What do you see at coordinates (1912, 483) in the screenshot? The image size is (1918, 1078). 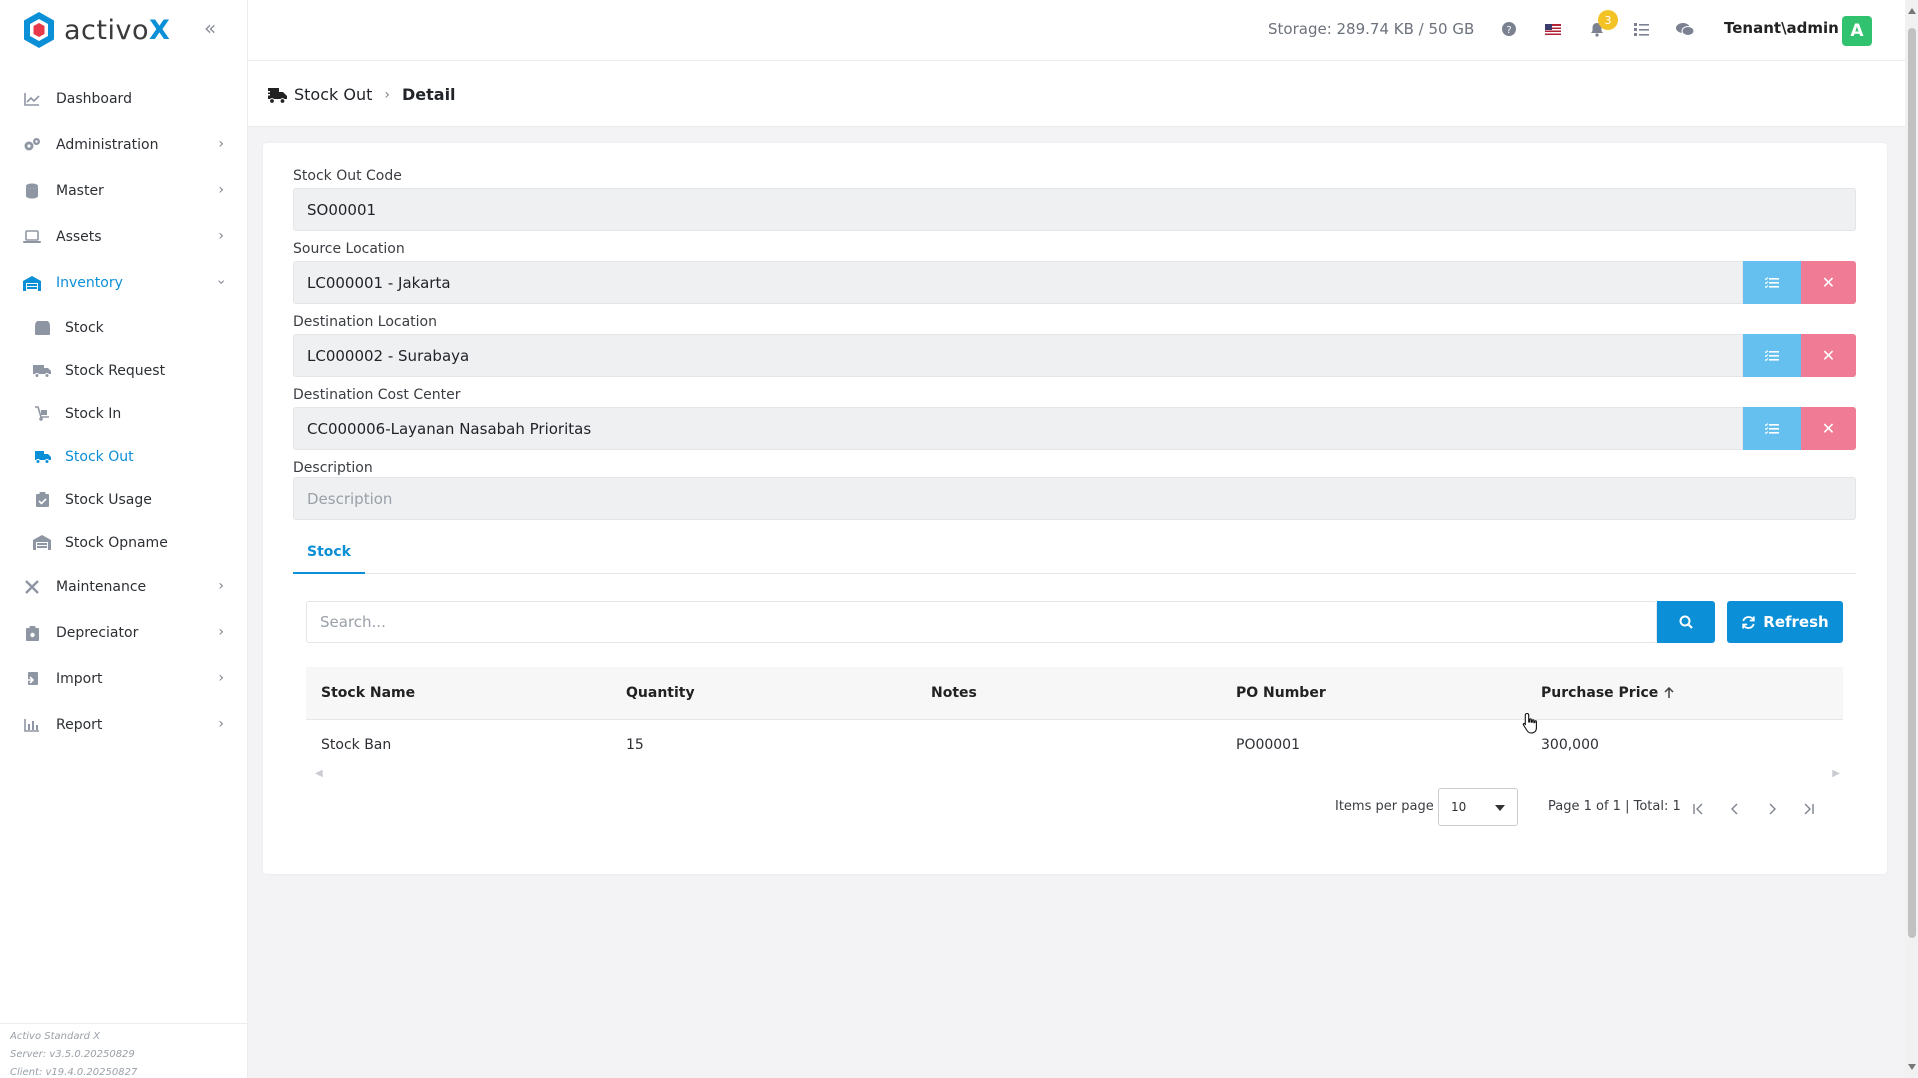 I see `scrollbar-thumb` at bounding box center [1912, 483].